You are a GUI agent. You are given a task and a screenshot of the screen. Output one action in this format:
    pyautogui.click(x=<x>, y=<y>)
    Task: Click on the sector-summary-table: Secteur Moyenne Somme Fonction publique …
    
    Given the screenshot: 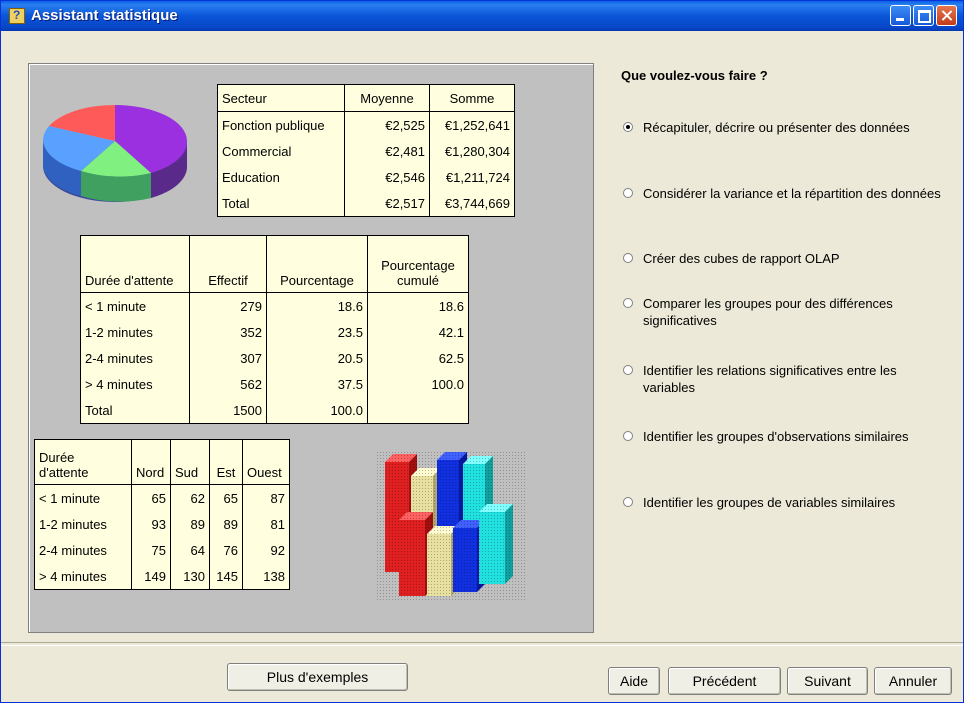 What is the action you would take?
    pyautogui.click(x=366, y=150)
    